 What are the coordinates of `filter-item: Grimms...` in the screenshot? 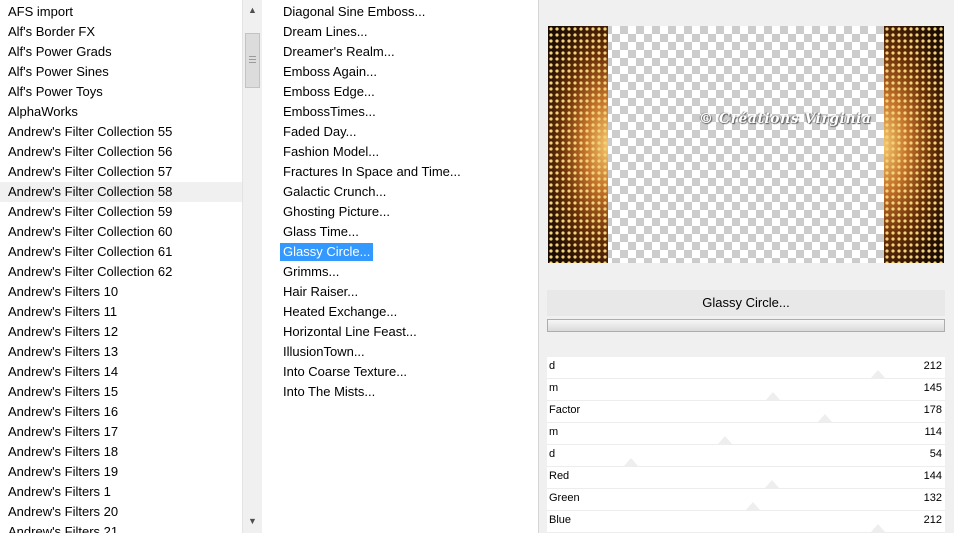 It's located at (405, 272).